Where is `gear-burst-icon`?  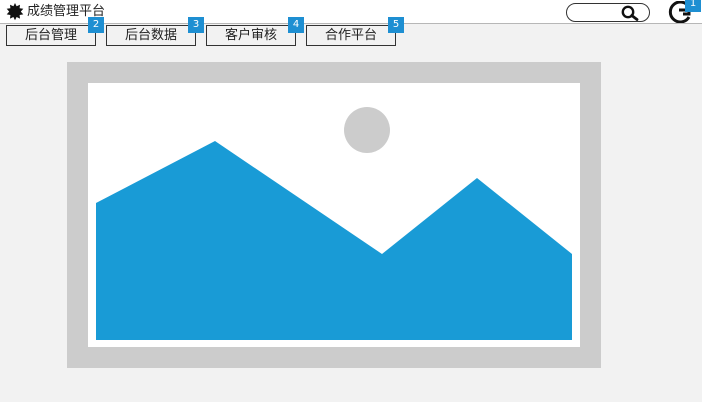
gear-burst-icon is located at coordinates (15, 12).